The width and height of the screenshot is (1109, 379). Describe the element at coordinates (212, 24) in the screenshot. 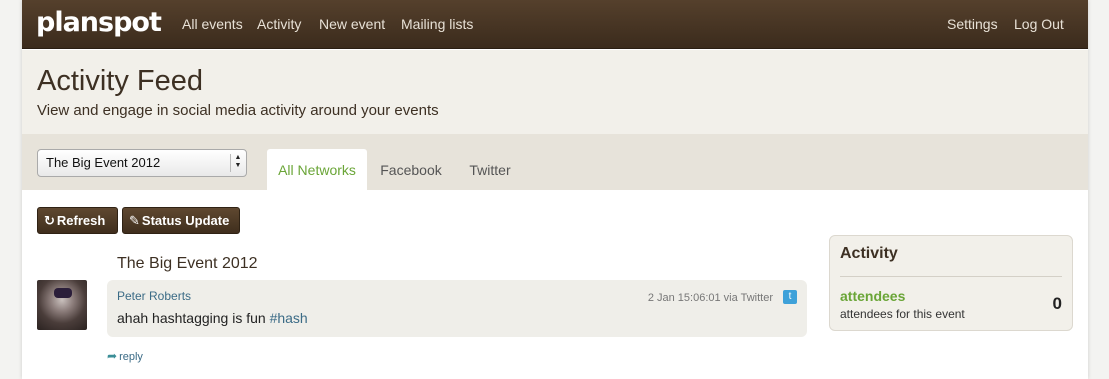

I see `nav-all-events: All events` at that location.